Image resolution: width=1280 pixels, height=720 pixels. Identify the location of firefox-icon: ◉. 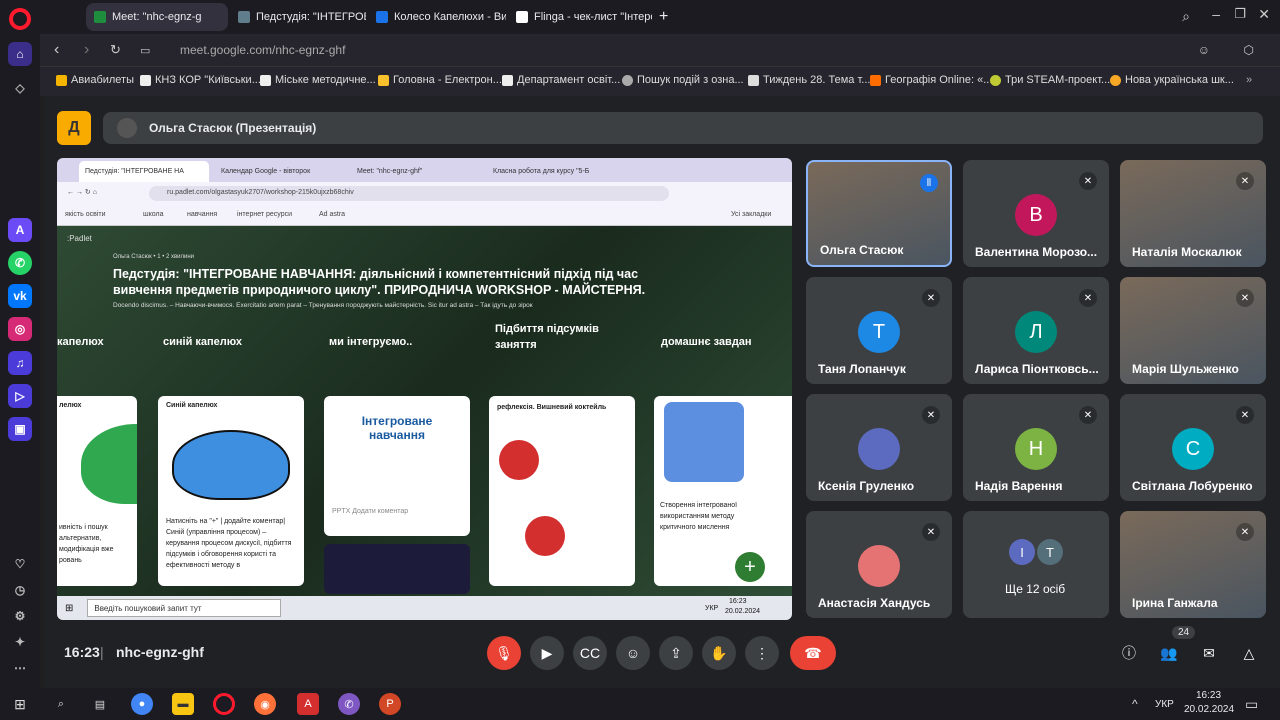
(265, 704).